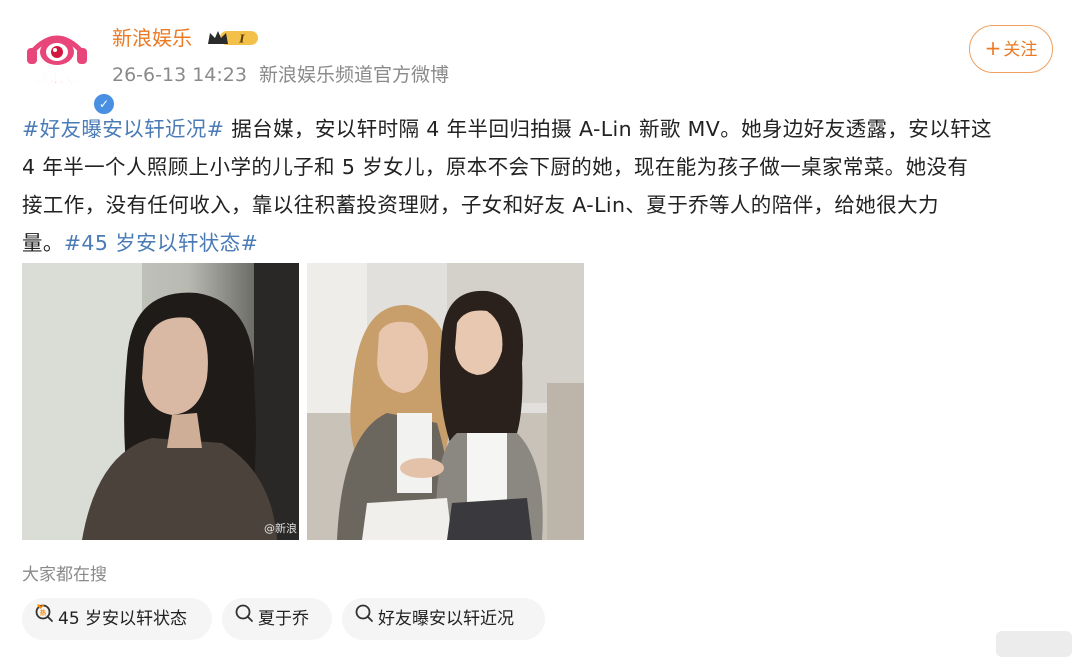  What do you see at coordinates (179, 75) in the screenshot?
I see `post-time: 26-6-13 14:23` at bounding box center [179, 75].